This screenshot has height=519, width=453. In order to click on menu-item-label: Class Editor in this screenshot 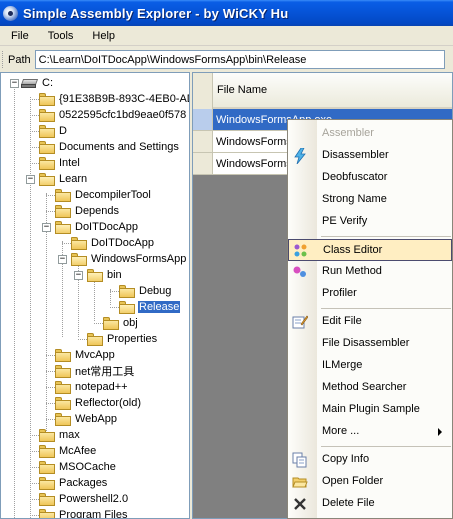, I will do `click(353, 250)`.